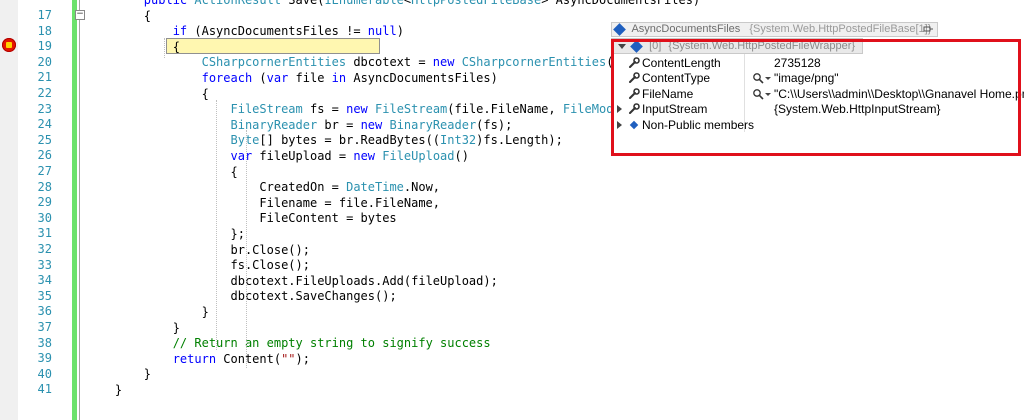 The image size is (1024, 420). What do you see at coordinates (169, 3) in the screenshot?
I see `code-token: public` at bounding box center [169, 3].